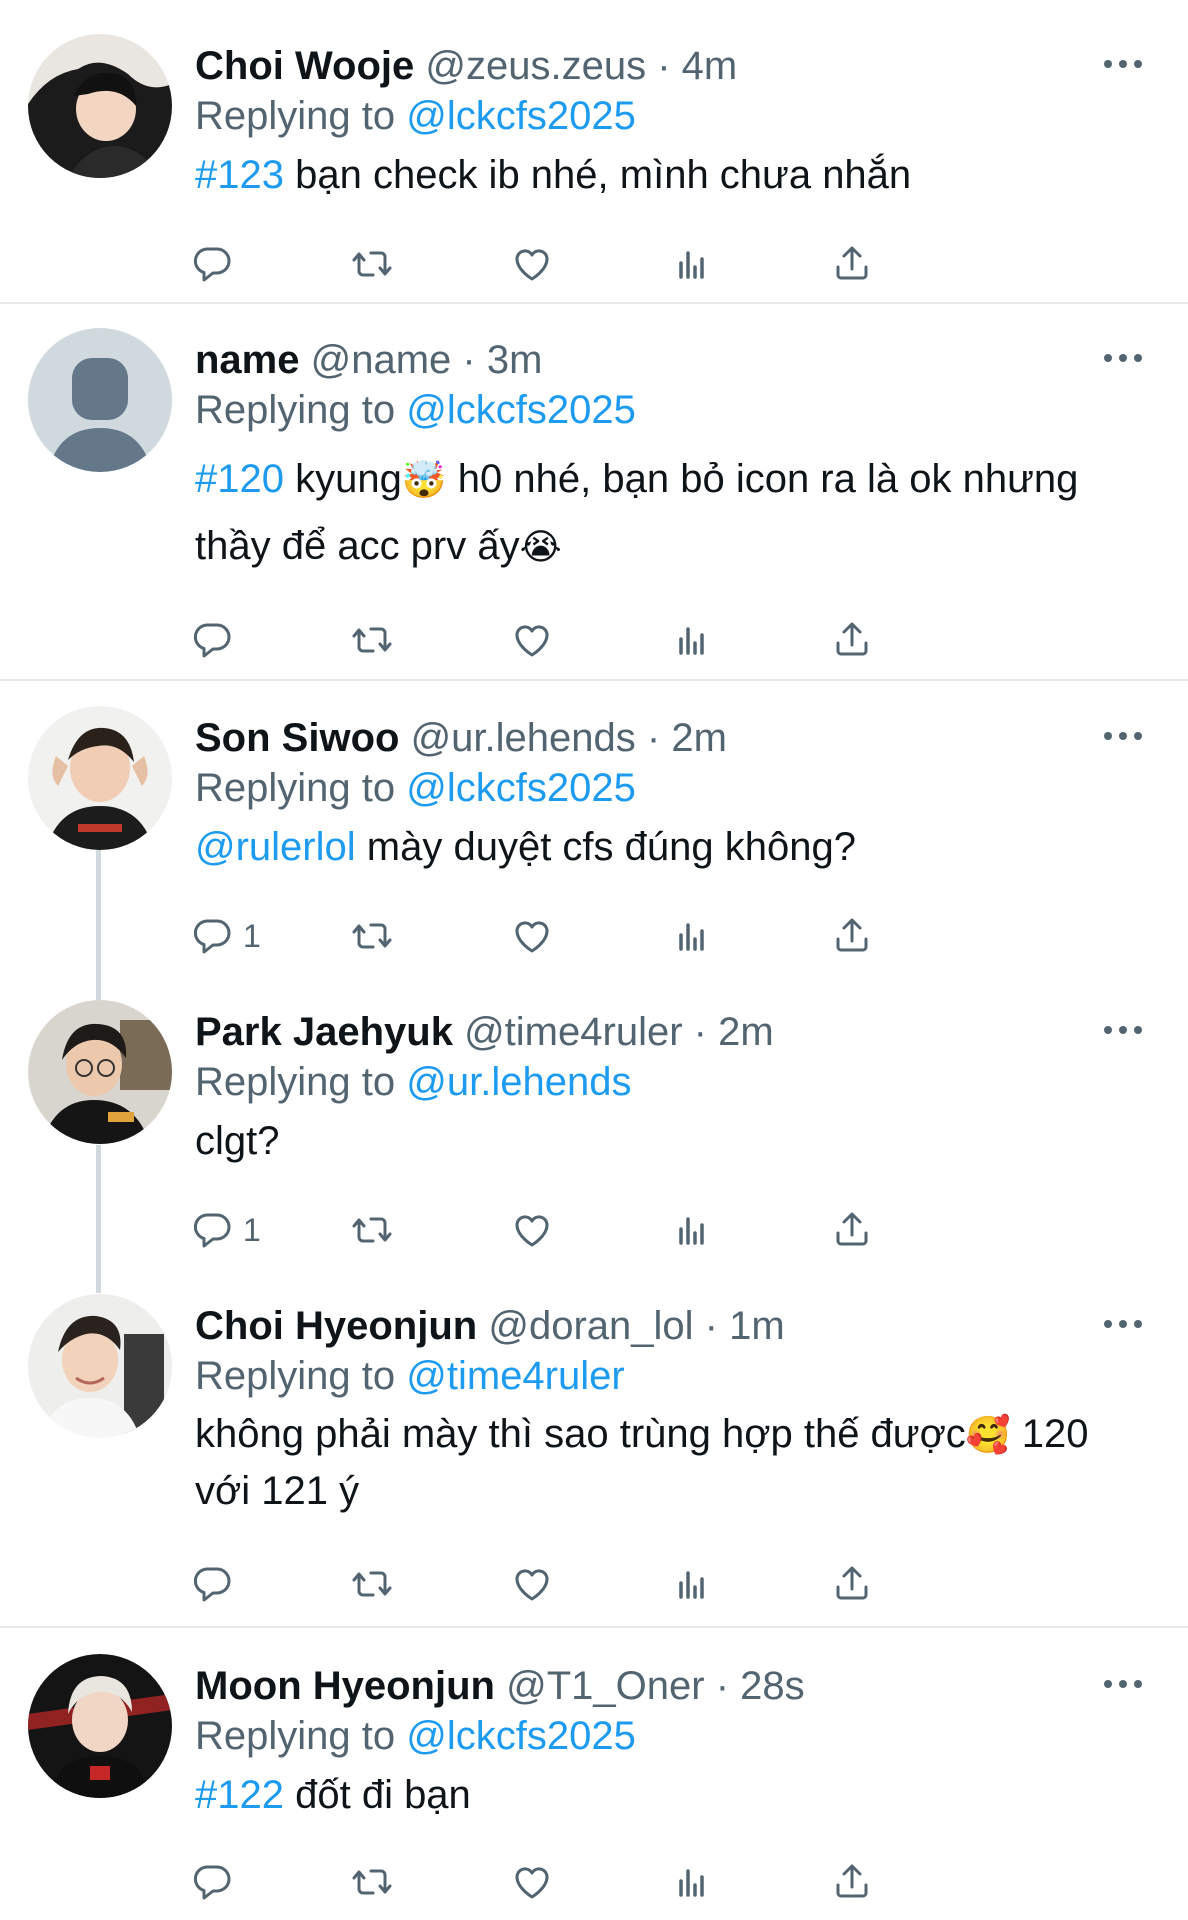  What do you see at coordinates (275, 847) in the screenshot?
I see `mention-link: @rulerlol` at bounding box center [275, 847].